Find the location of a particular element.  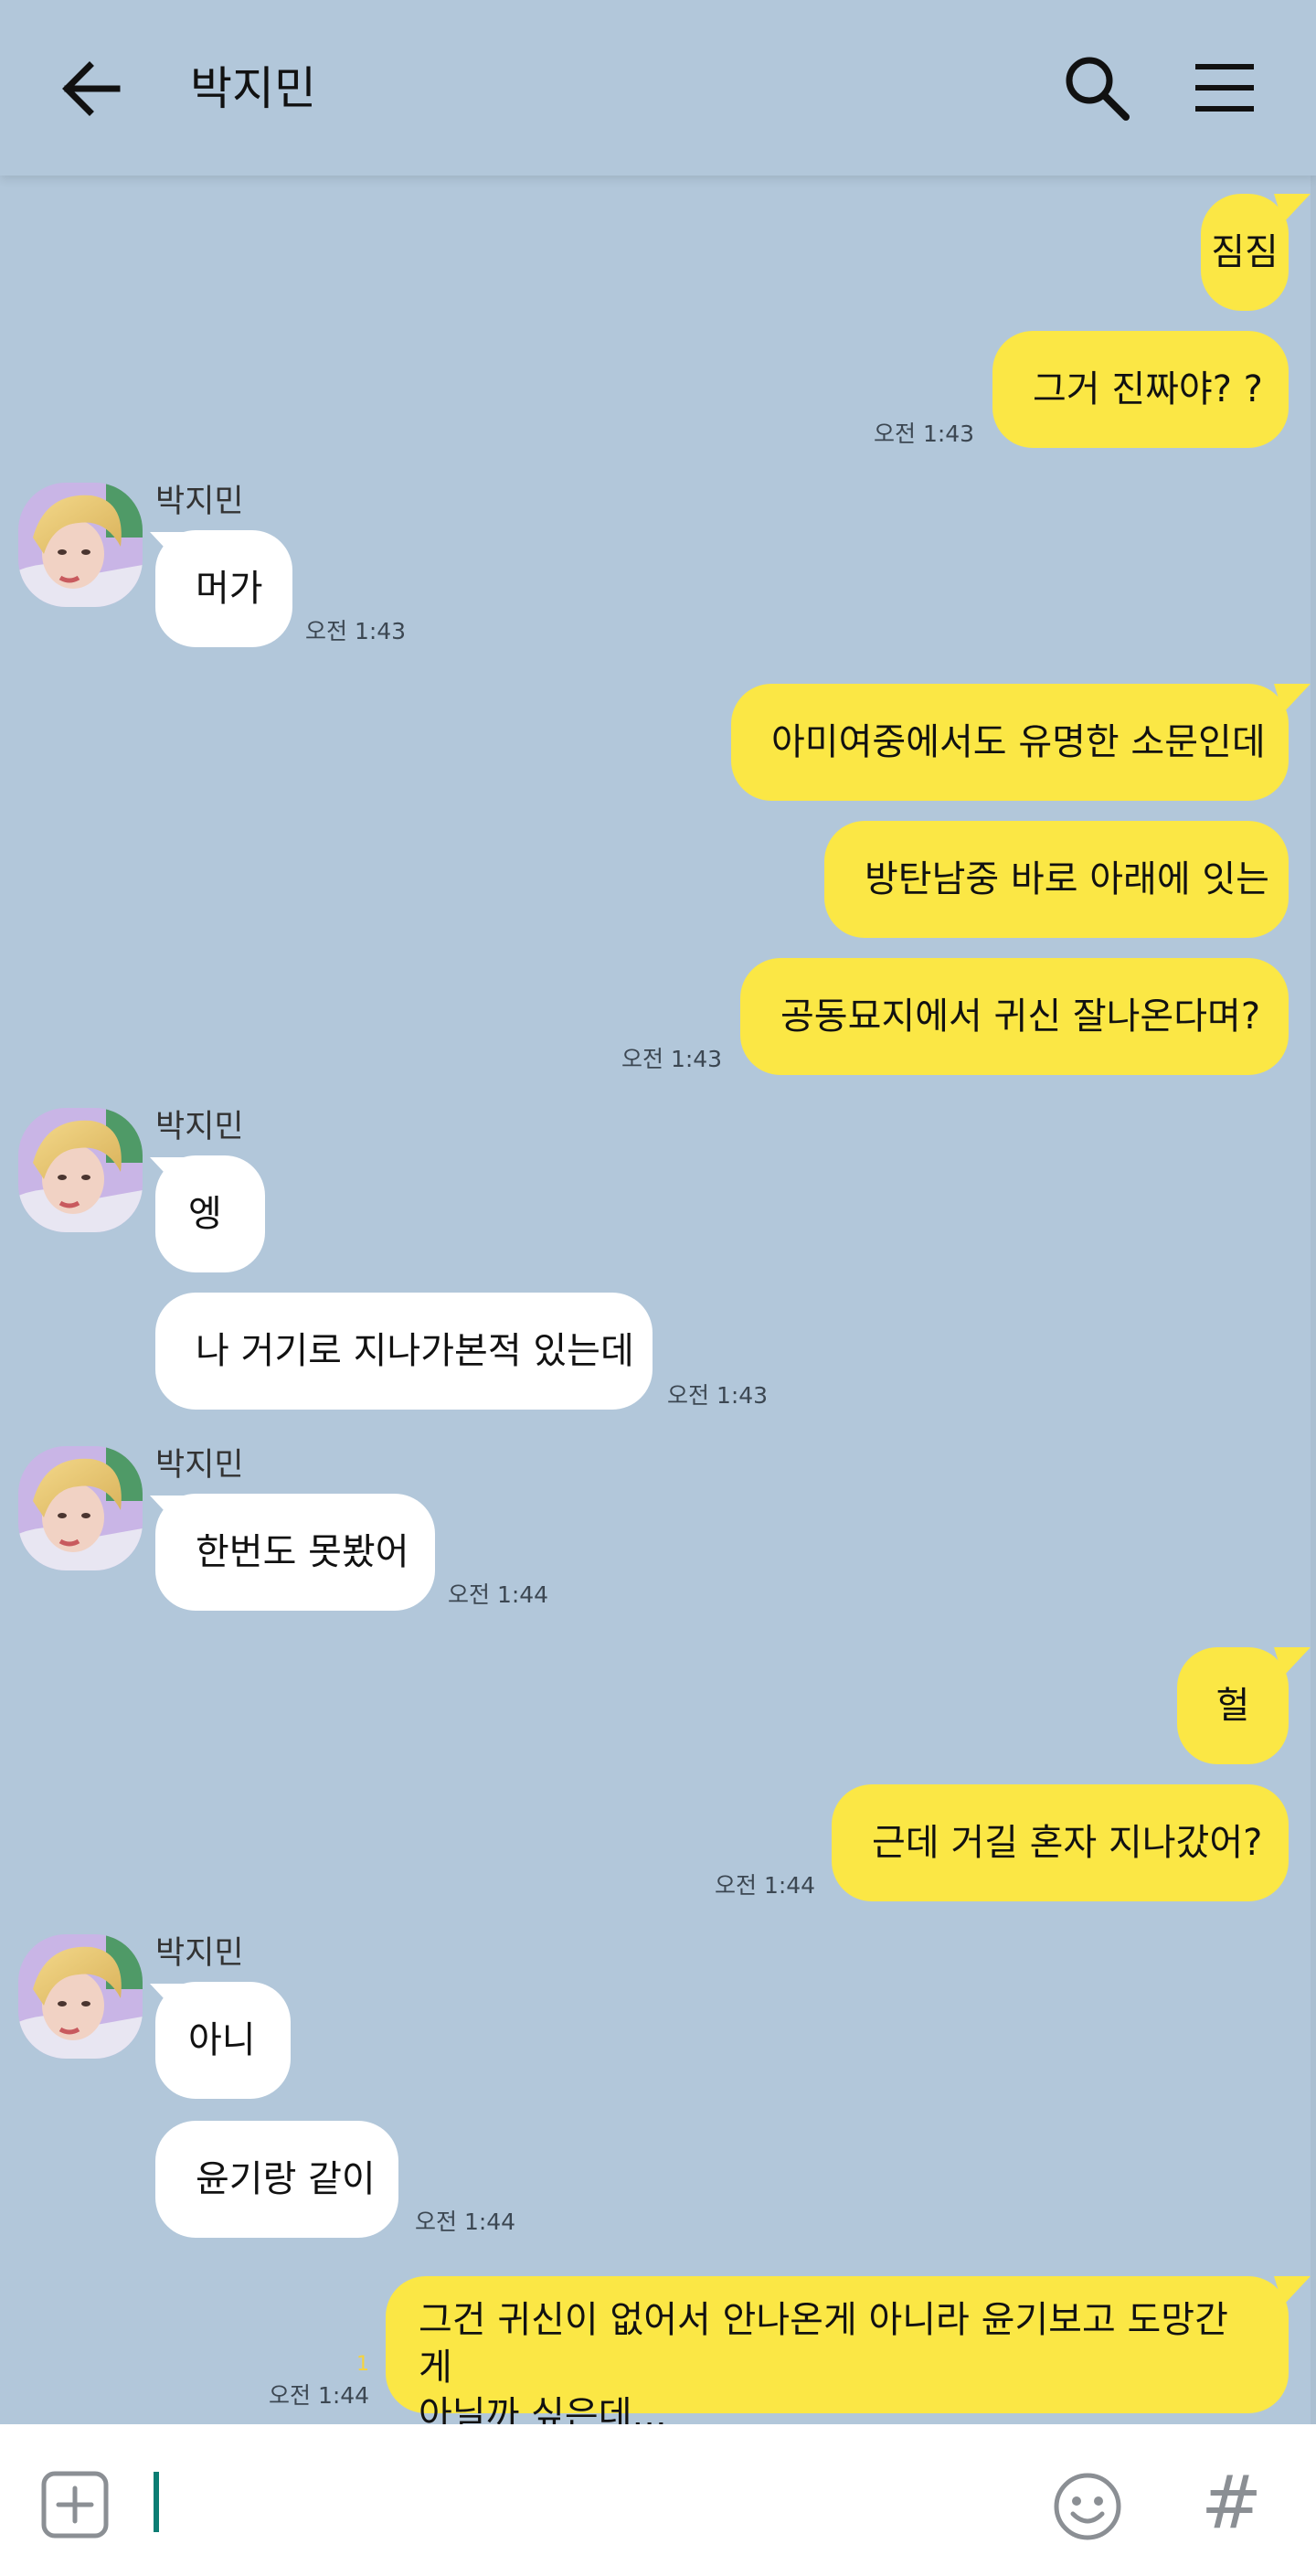

message-bubble-theirs: 아니 is located at coordinates (223, 2041).